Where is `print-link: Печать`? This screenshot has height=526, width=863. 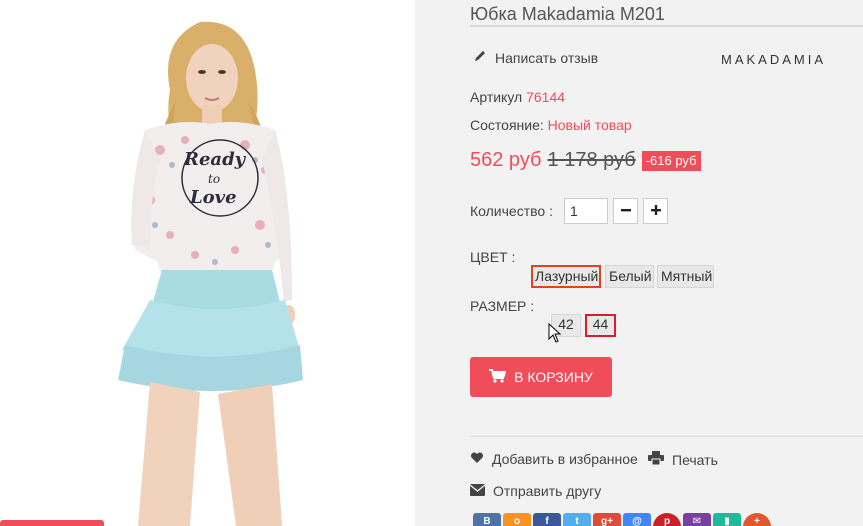 print-link: Печать is located at coordinates (683, 459).